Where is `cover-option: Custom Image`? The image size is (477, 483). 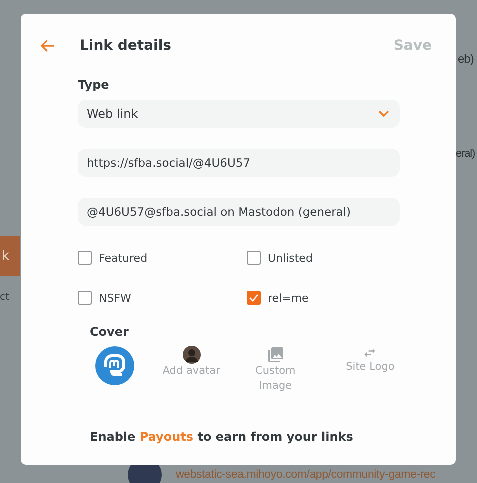 cover-option: Custom Image is located at coordinates (275, 370).